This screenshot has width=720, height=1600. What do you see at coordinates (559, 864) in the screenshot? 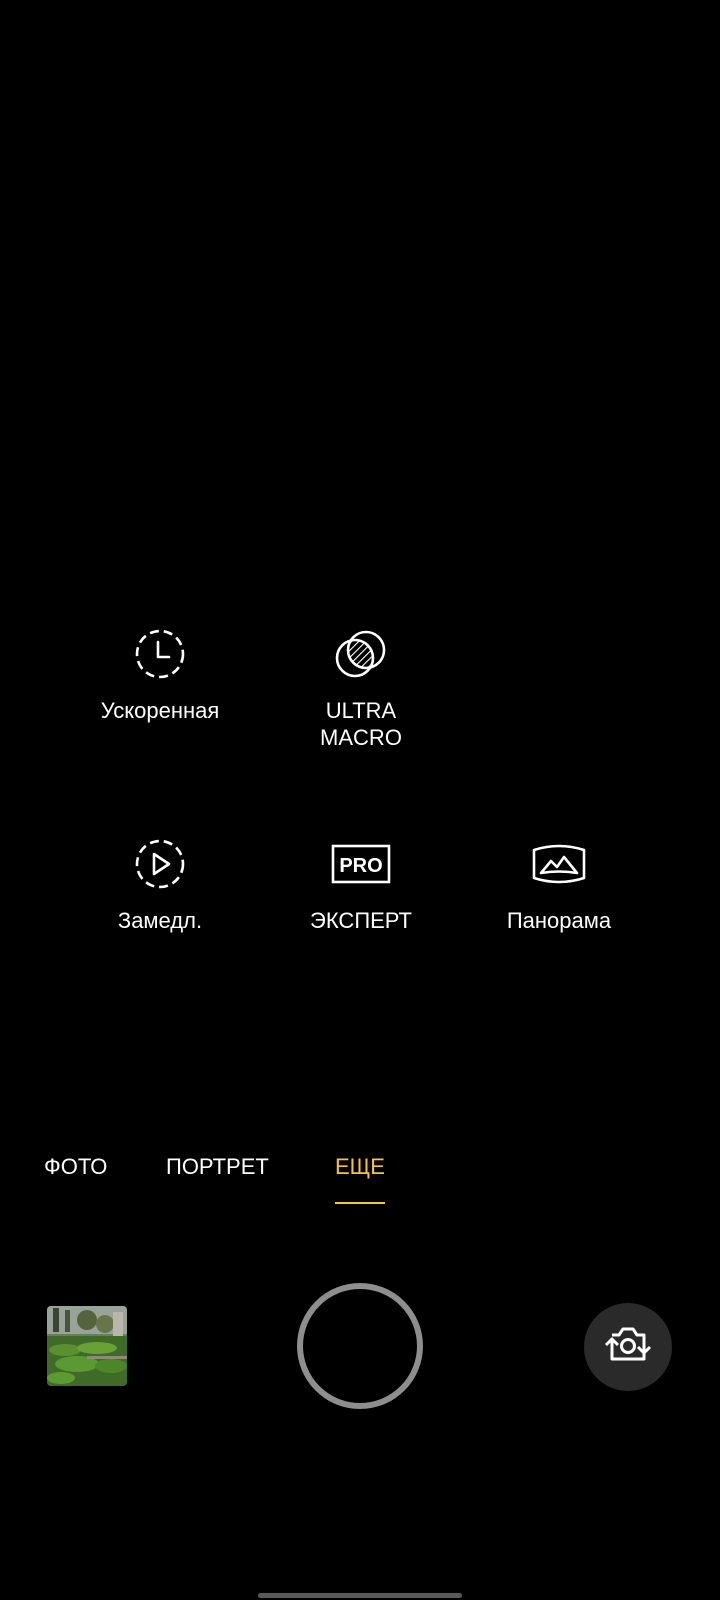
I see `panorama-icon` at bounding box center [559, 864].